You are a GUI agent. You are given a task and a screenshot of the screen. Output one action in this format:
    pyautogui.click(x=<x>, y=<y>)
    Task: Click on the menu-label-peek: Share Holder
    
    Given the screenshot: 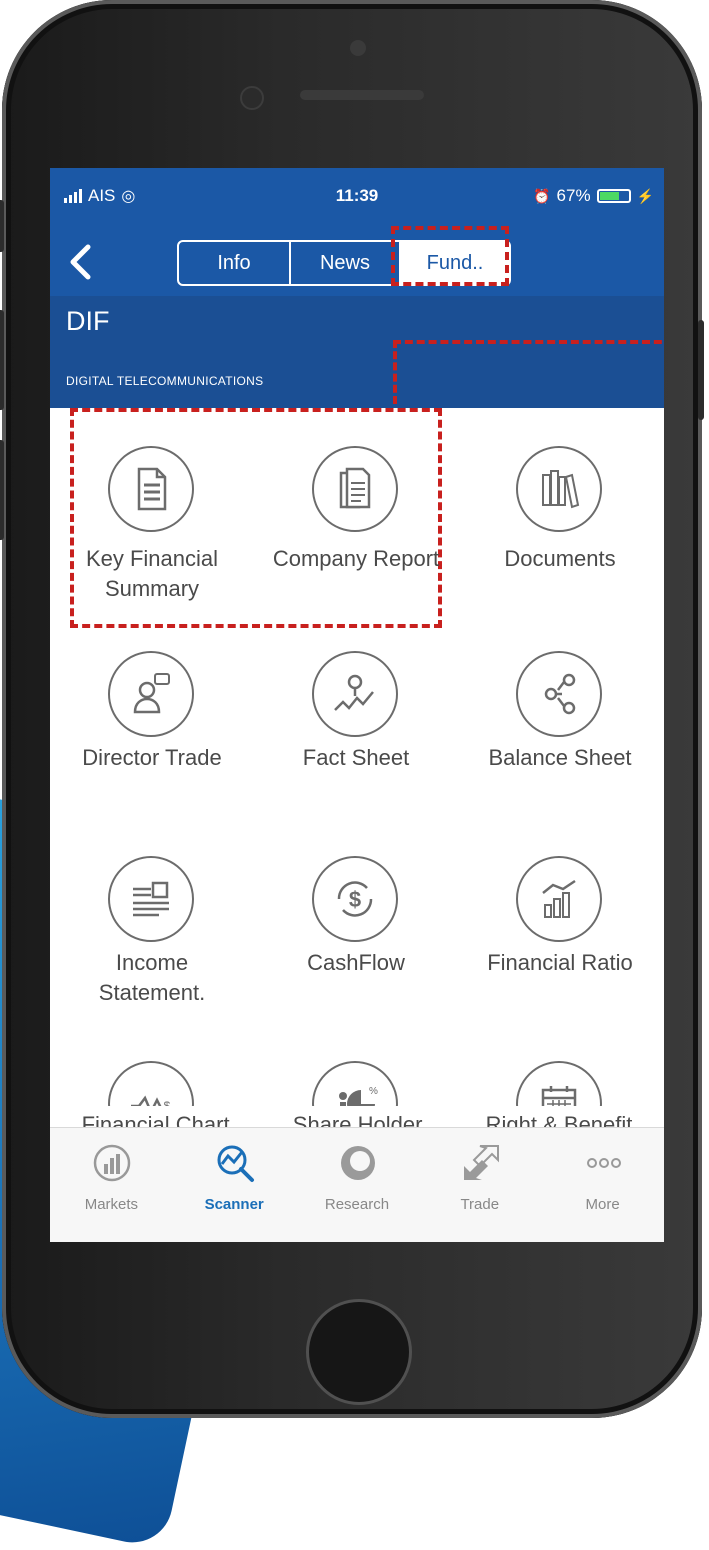 What is the action you would take?
    pyautogui.click(x=357, y=1120)
    